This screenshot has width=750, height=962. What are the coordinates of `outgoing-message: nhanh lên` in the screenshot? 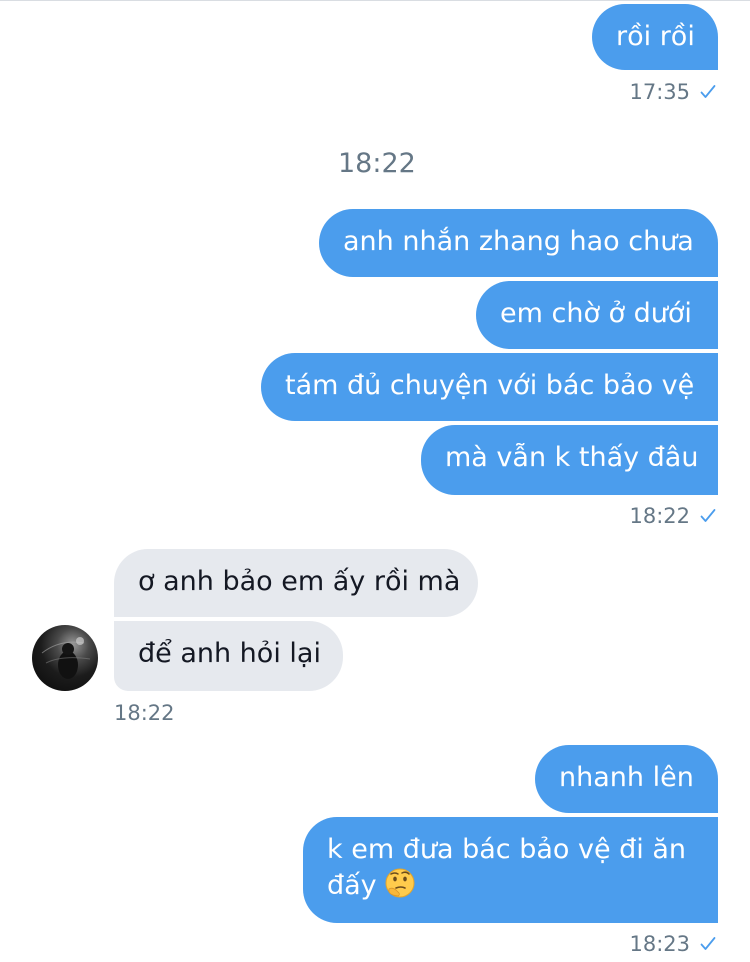 It's located at (626, 779).